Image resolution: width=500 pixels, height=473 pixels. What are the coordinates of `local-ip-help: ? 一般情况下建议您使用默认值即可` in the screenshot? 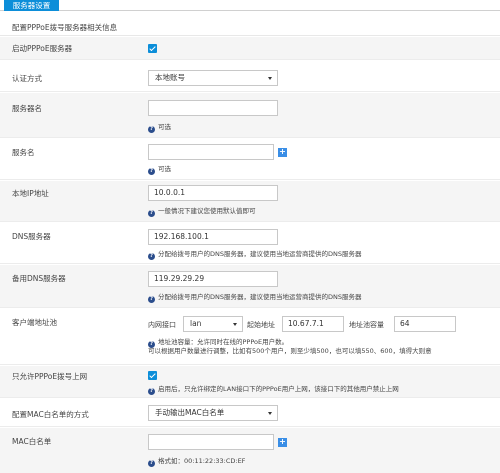 It's located at (202, 212).